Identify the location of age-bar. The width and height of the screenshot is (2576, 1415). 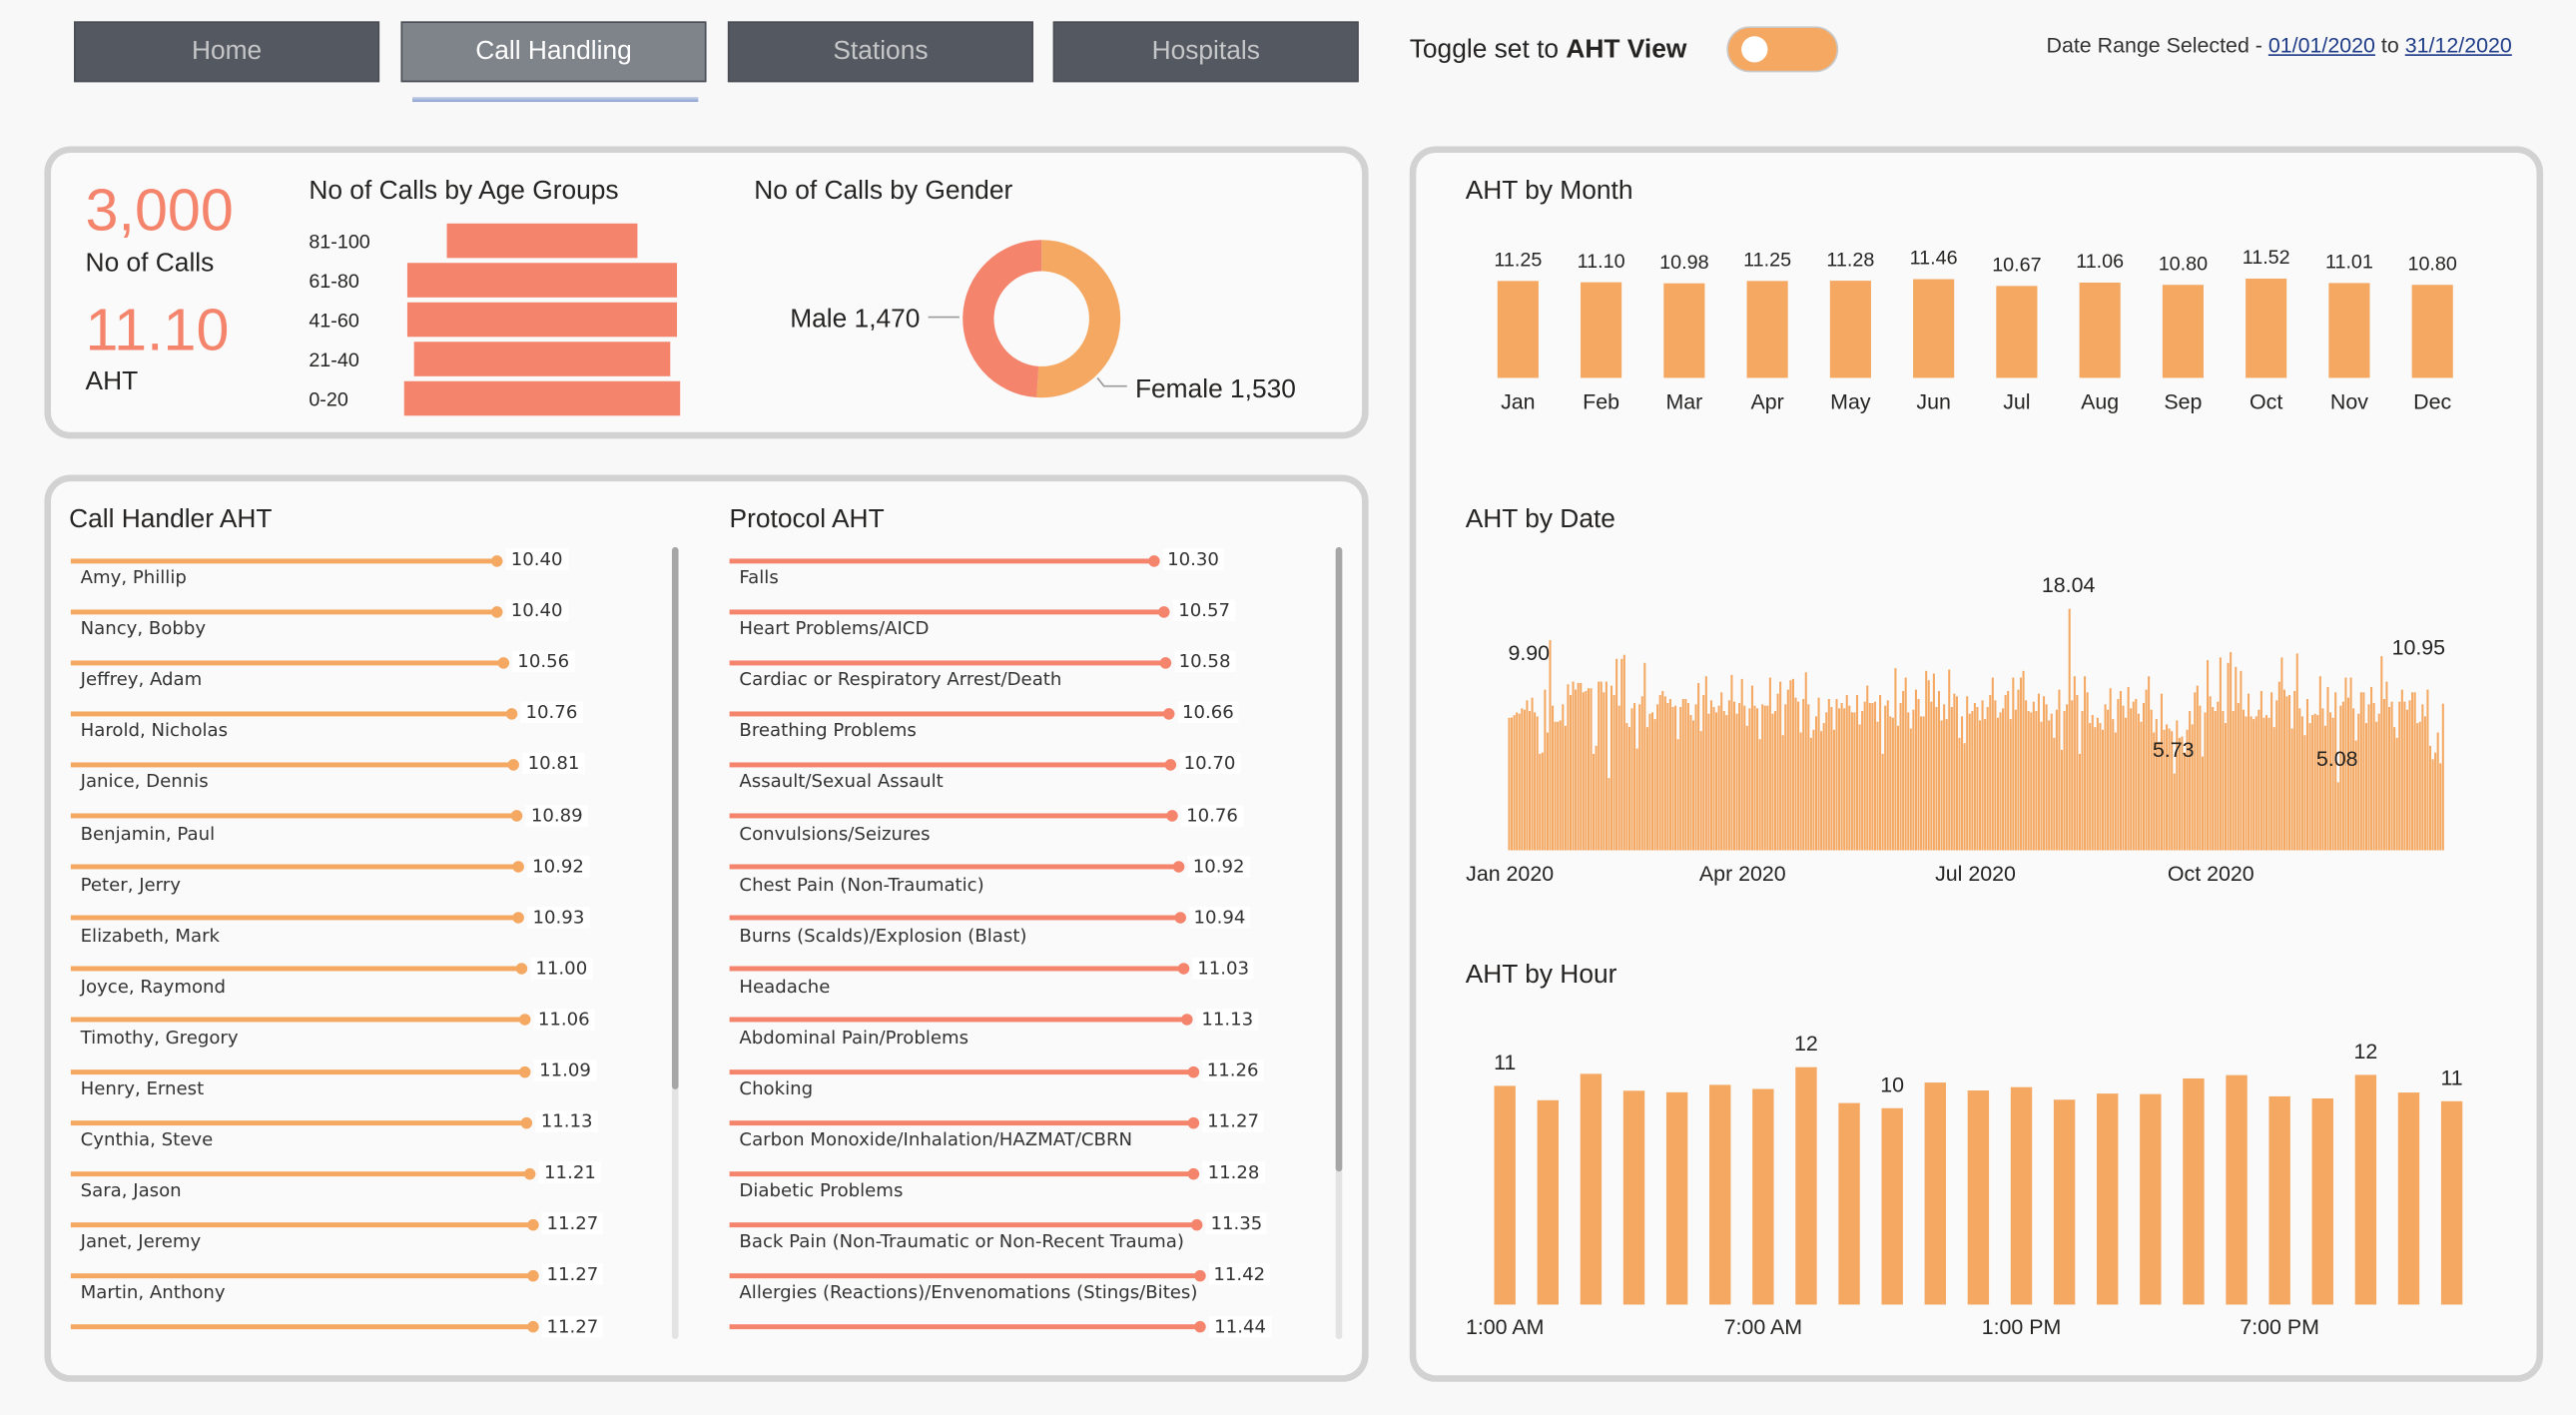
(542, 320).